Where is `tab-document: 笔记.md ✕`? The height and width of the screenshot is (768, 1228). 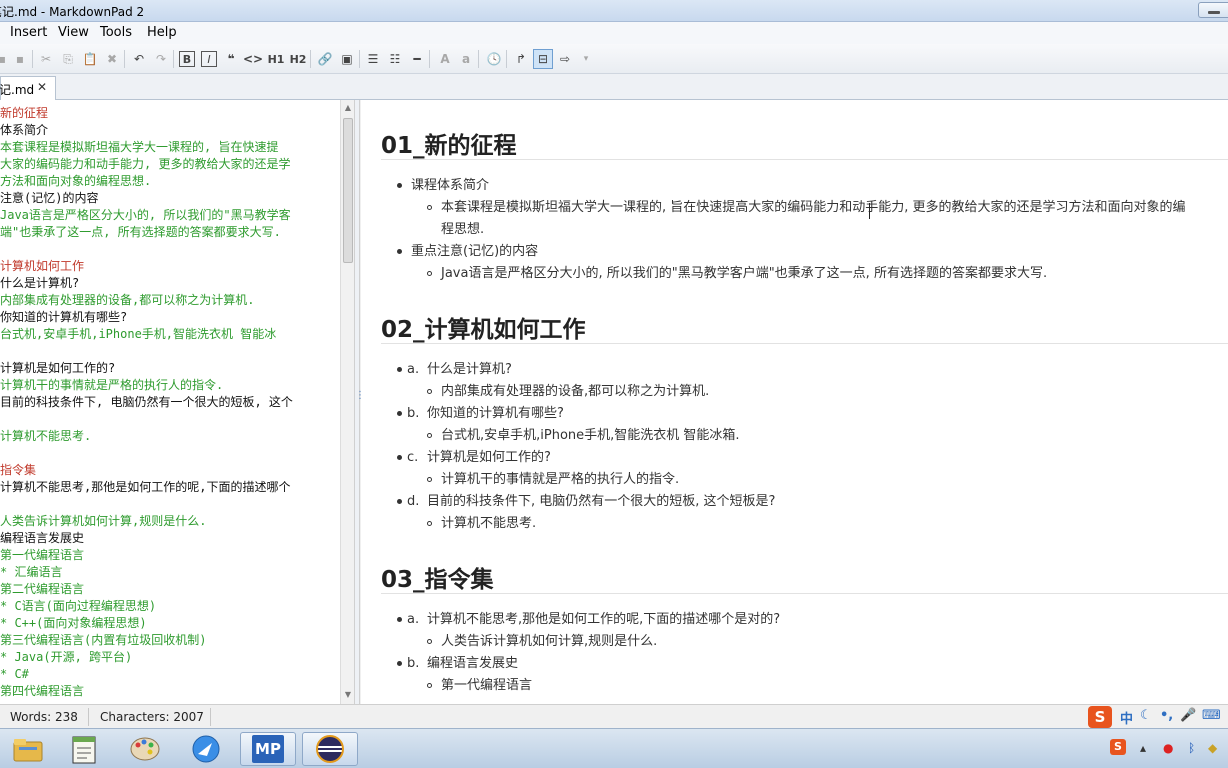 tab-document: 笔记.md ✕ is located at coordinates (28, 88).